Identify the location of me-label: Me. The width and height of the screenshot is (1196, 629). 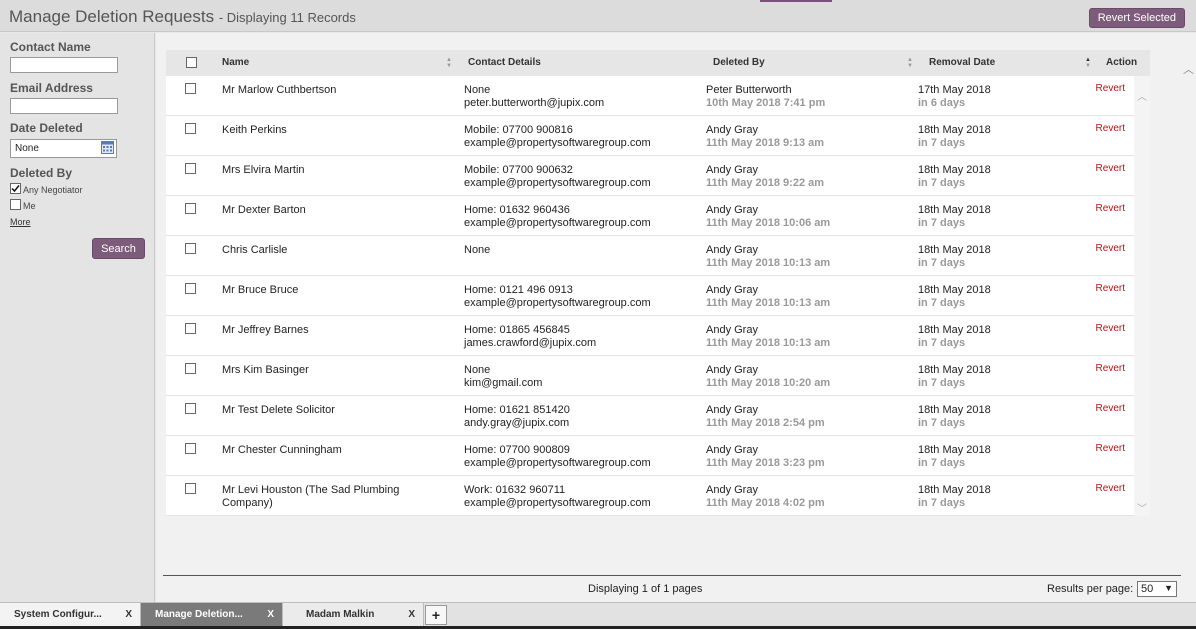
(29, 206).